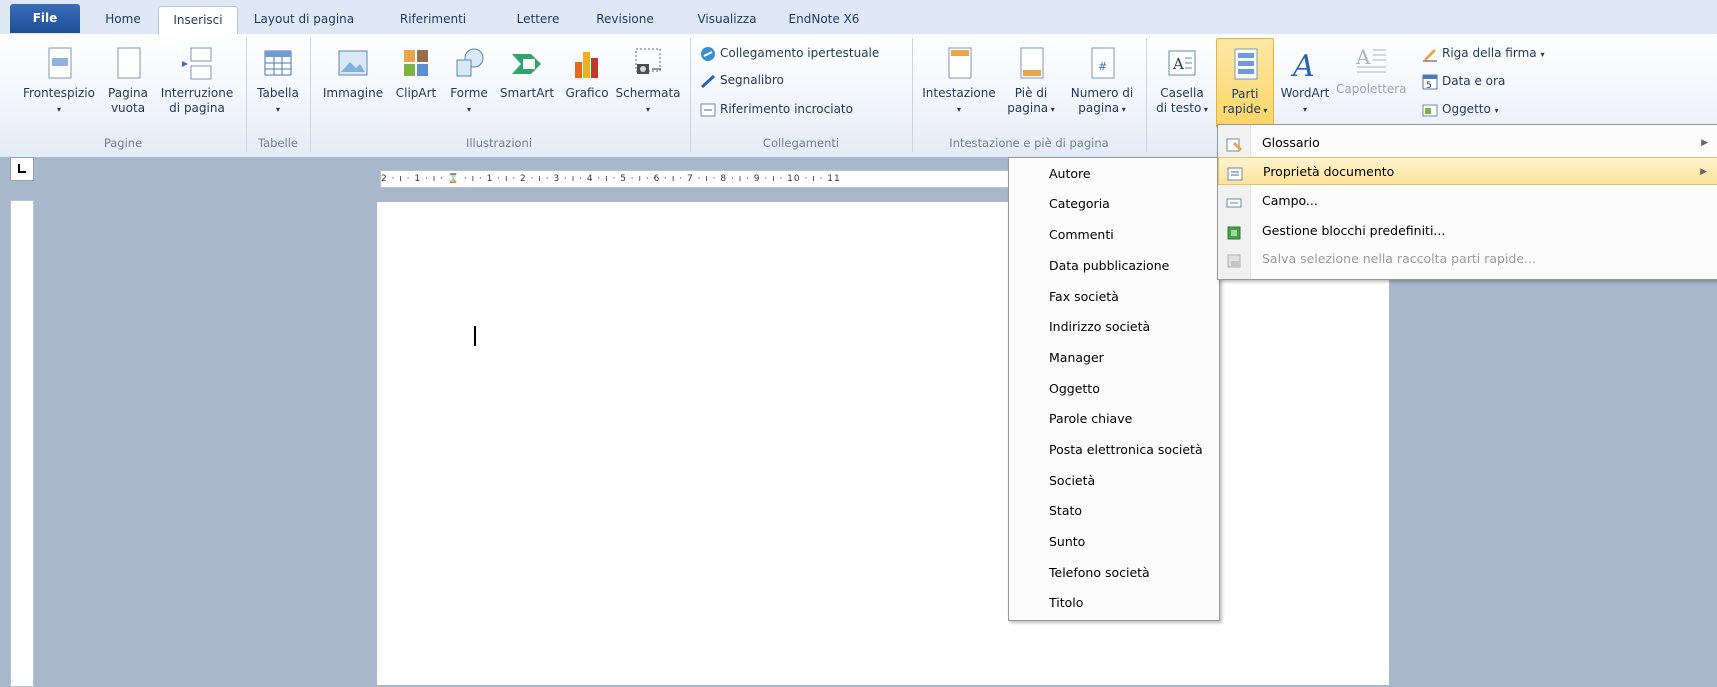 This screenshot has width=1717, height=687. Describe the element at coordinates (1114, 204) in the screenshot. I see `submenu-item: Categoria` at that location.